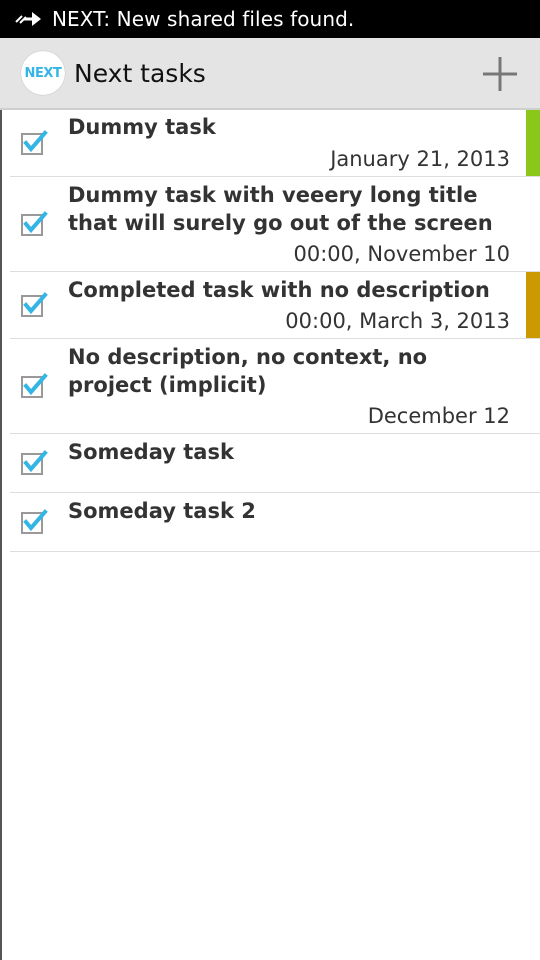 Image resolution: width=540 pixels, height=960 pixels. What do you see at coordinates (142, 127) in the screenshot?
I see `task-title: Dummy task` at bounding box center [142, 127].